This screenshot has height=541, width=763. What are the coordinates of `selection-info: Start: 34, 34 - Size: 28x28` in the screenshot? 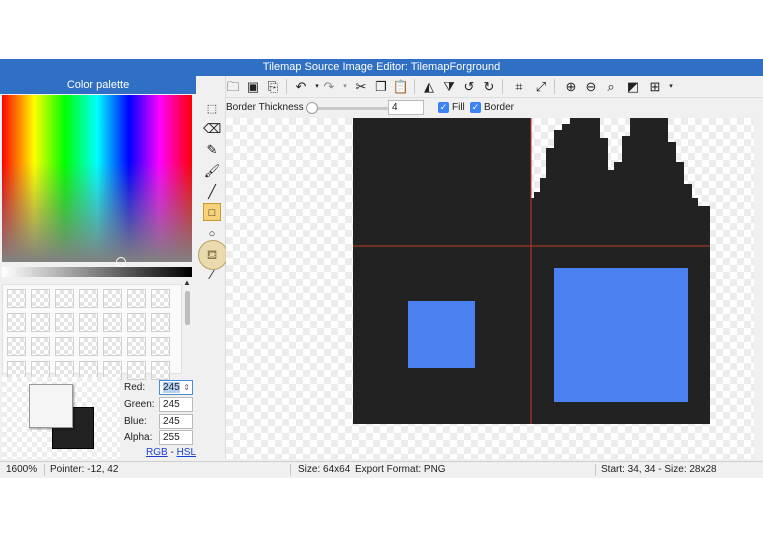 It's located at (659, 469).